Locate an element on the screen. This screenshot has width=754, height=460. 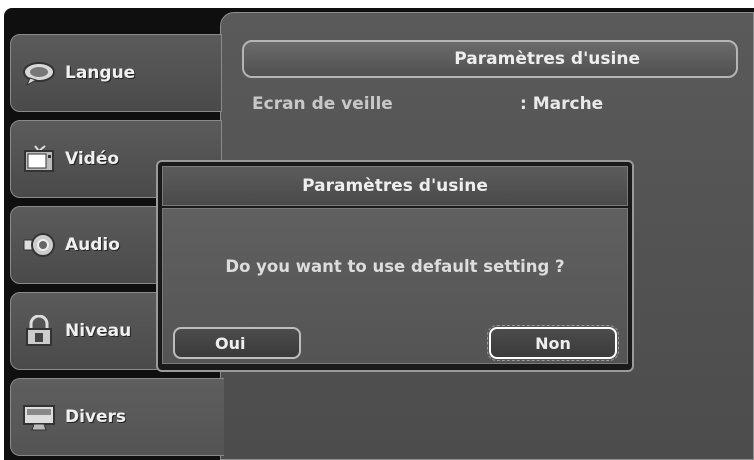
sidebar-item-label: Niveau is located at coordinates (98, 331).